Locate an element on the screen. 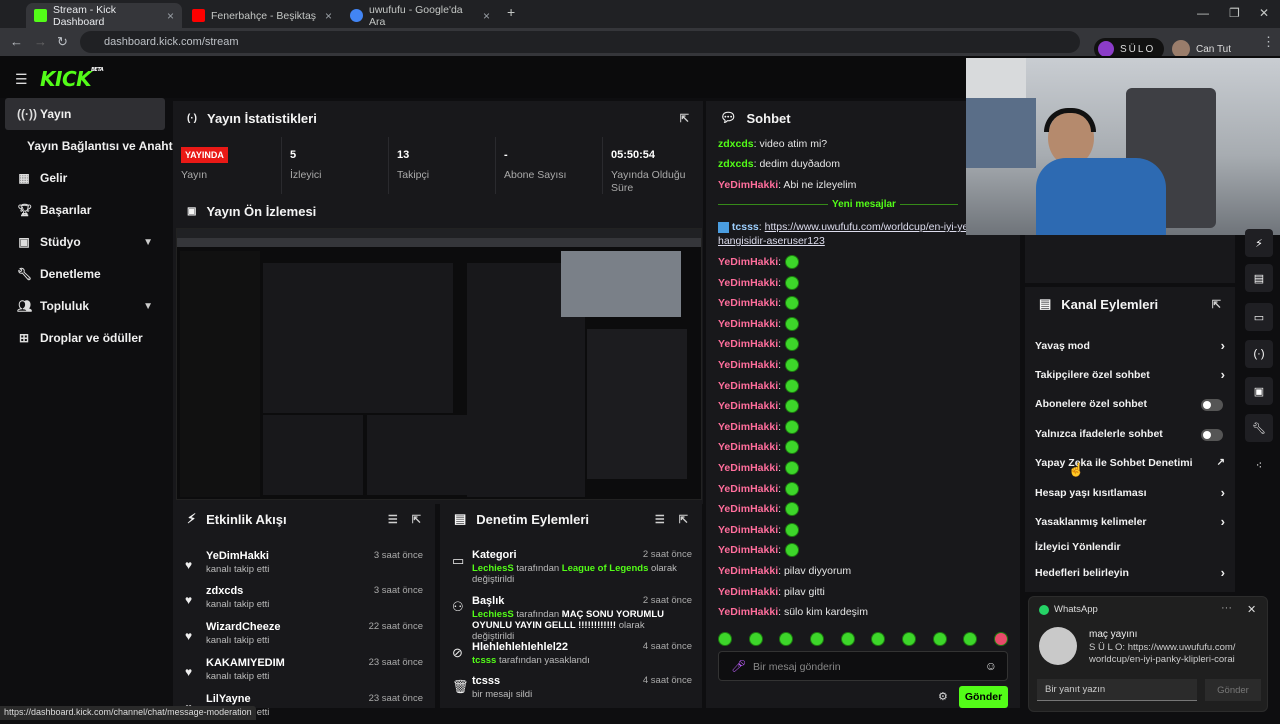  back-icon: ← is located at coordinates (16, 41).